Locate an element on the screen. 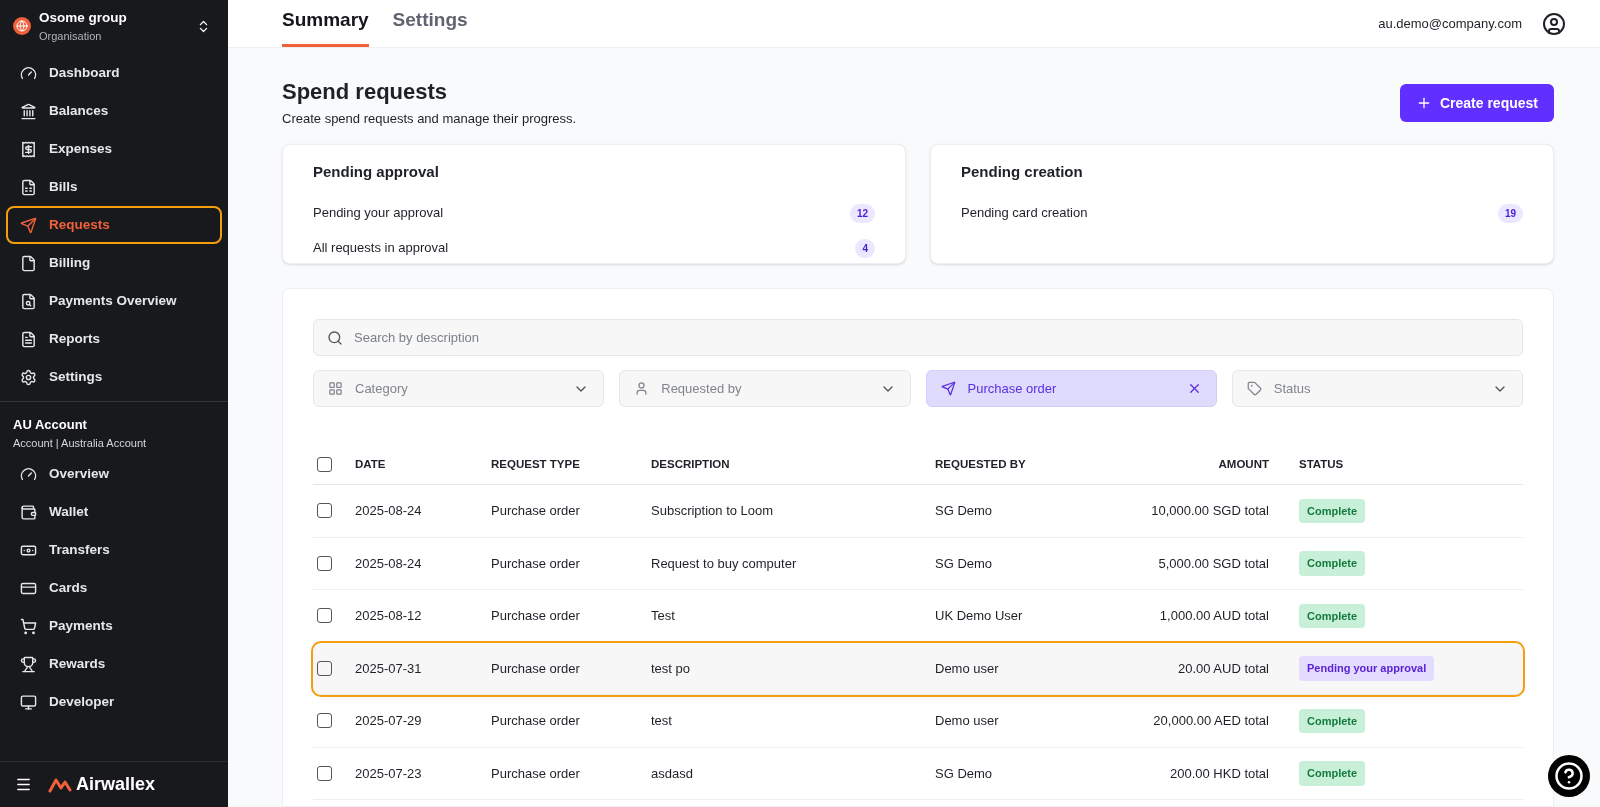 Image resolution: width=1600 pixels, height=807 pixels. org-type: Organisation is located at coordinates (71, 36).